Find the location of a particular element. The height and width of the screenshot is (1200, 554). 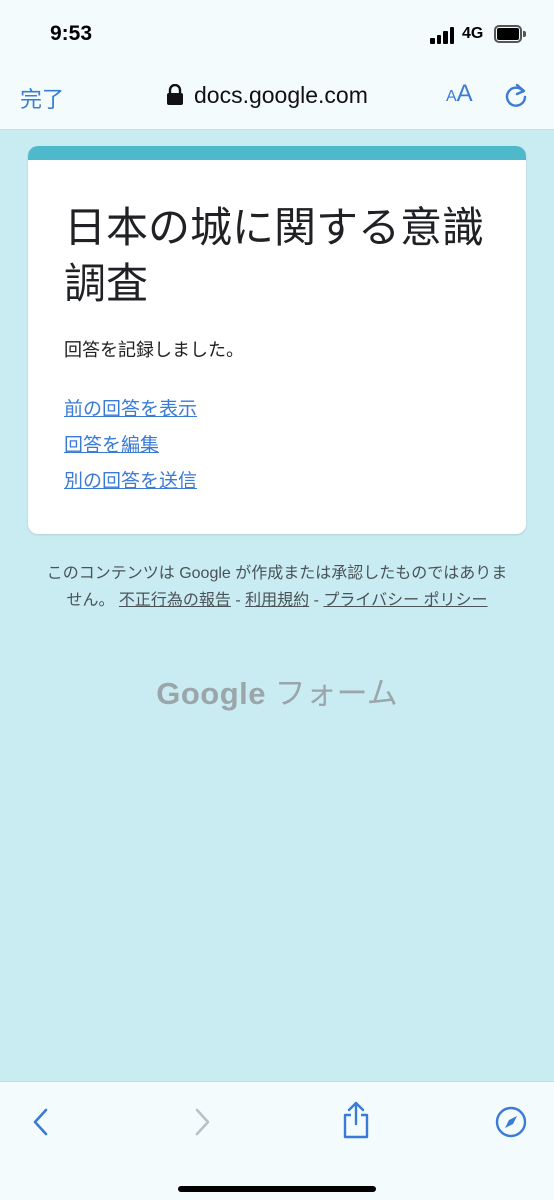

response-links: 前の回答を表示 回答を編集 別の回答を送信 is located at coordinates (130, 452).